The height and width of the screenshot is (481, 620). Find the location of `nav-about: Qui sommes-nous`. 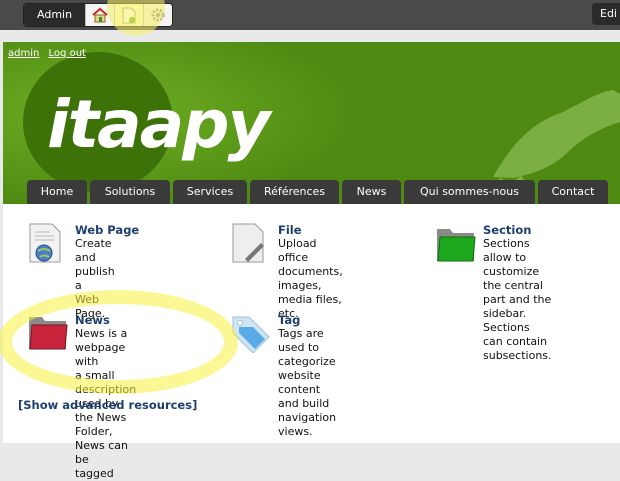

nav-about: Qui sommes-nous is located at coordinates (469, 192).